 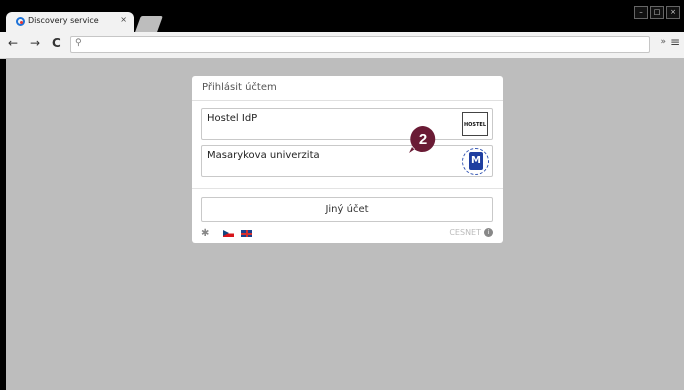 I want to click on browser-toolbar: ← → C ⚲ » ≡, so click(x=342, y=45).